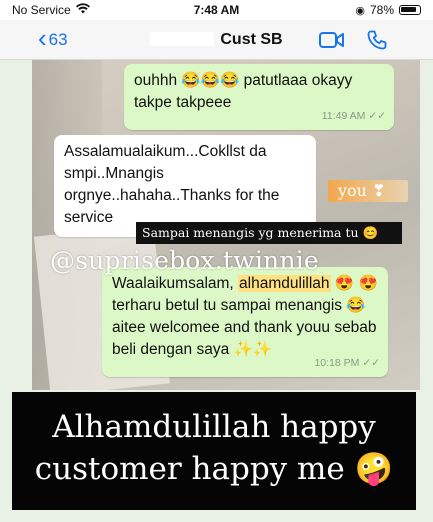 Image resolution: width=433 pixels, height=522 pixels. Describe the element at coordinates (332, 40) in the screenshot. I see `video-call-icon` at that location.